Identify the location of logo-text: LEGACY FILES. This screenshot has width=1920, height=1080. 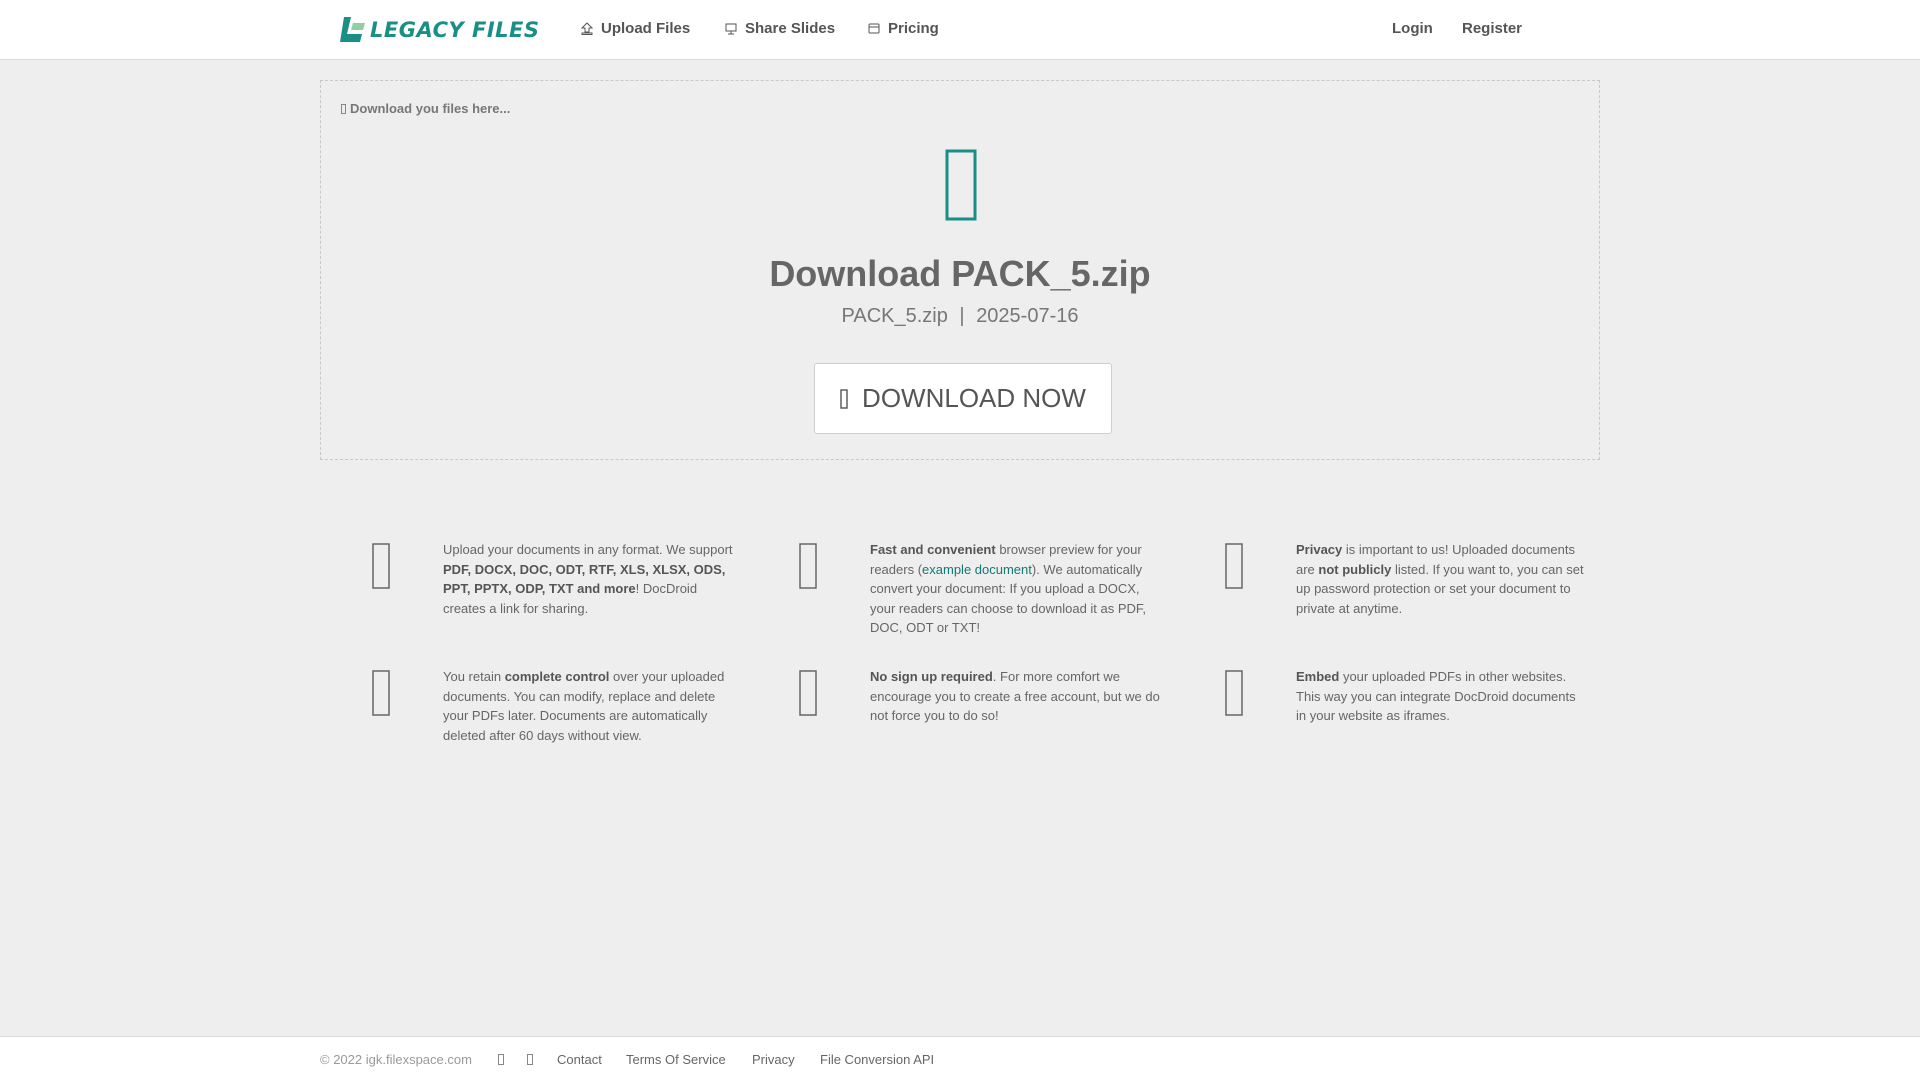
(455, 30).